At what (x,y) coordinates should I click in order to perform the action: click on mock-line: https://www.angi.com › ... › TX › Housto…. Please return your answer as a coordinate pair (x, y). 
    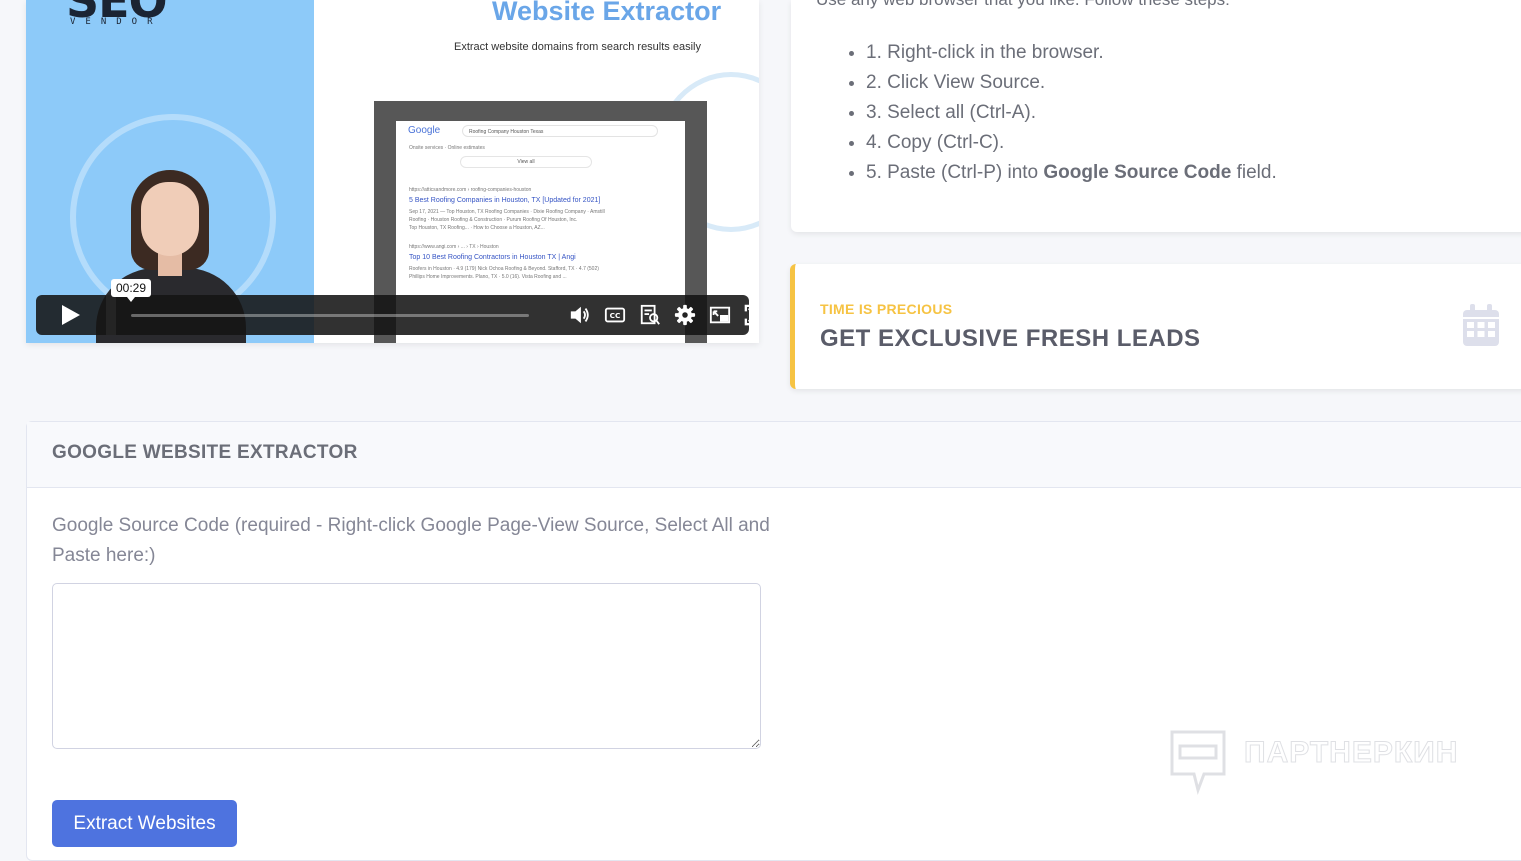
    Looking at the image, I should click on (454, 247).